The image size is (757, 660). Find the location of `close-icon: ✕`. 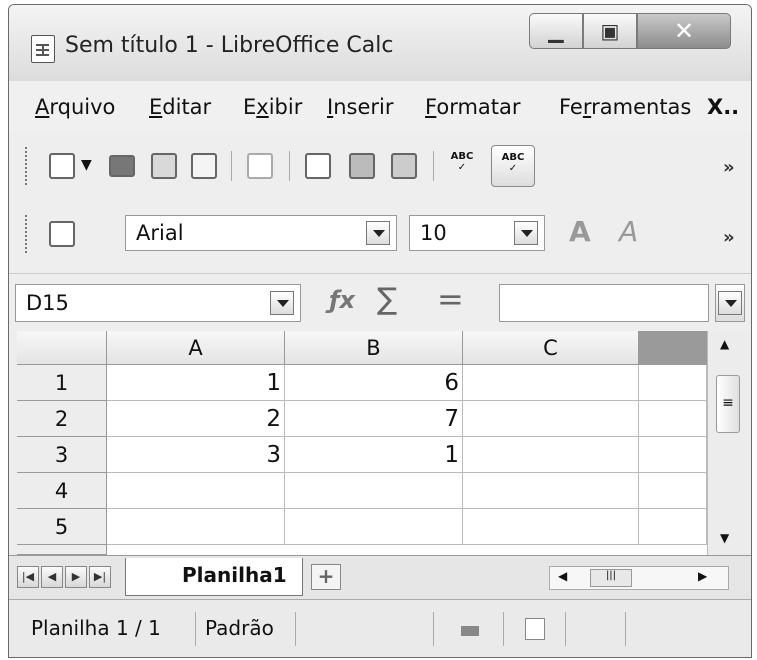

close-icon: ✕ is located at coordinates (684, 31).